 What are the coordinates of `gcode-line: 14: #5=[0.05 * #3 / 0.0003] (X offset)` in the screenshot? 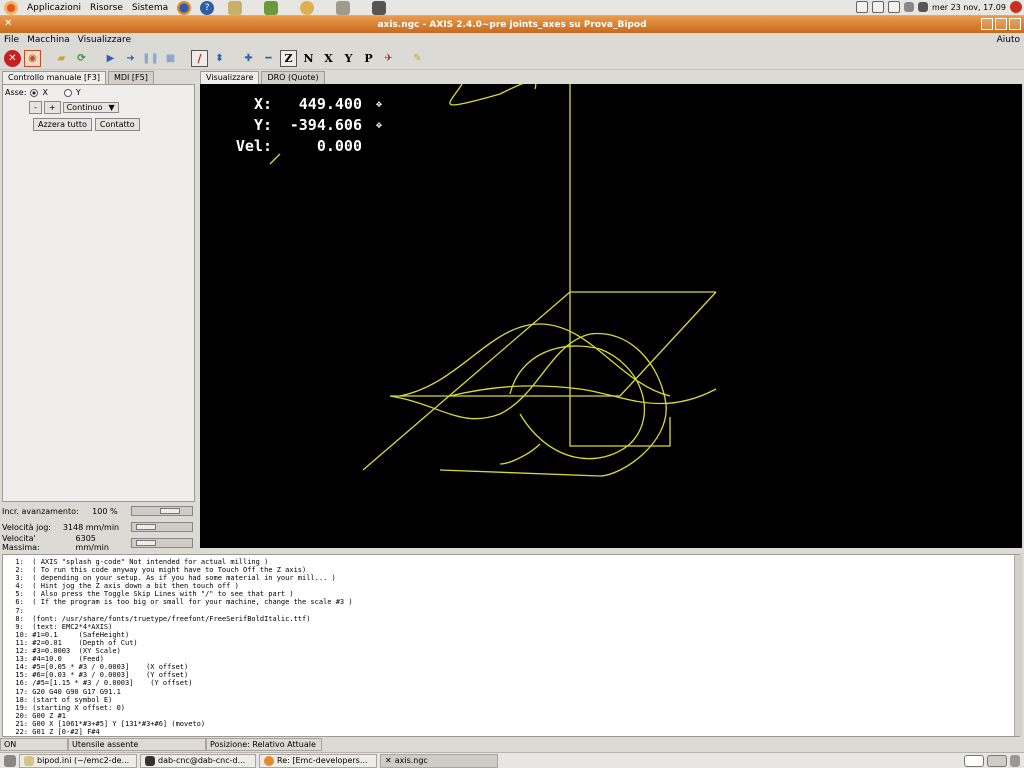 It's located at (513, 667).